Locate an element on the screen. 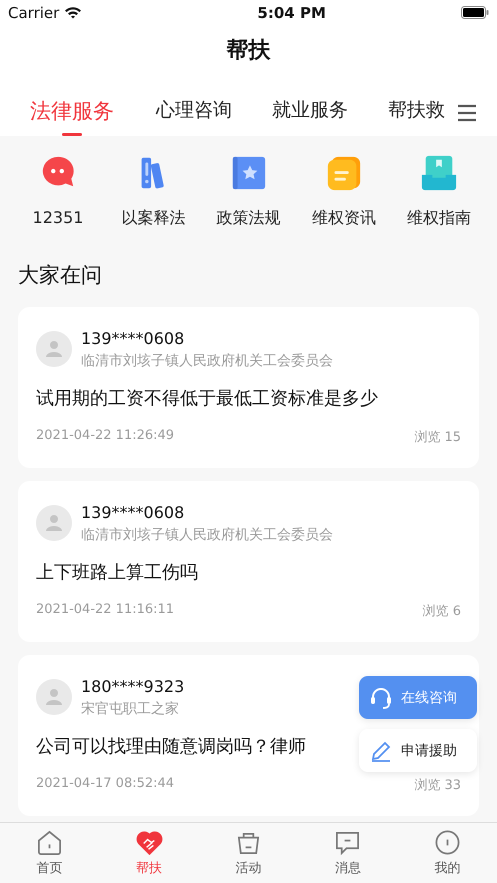 The height and width of the screenshot is (883, 497). category-tab: 帮扶救 is located at coordinates (422, 112).